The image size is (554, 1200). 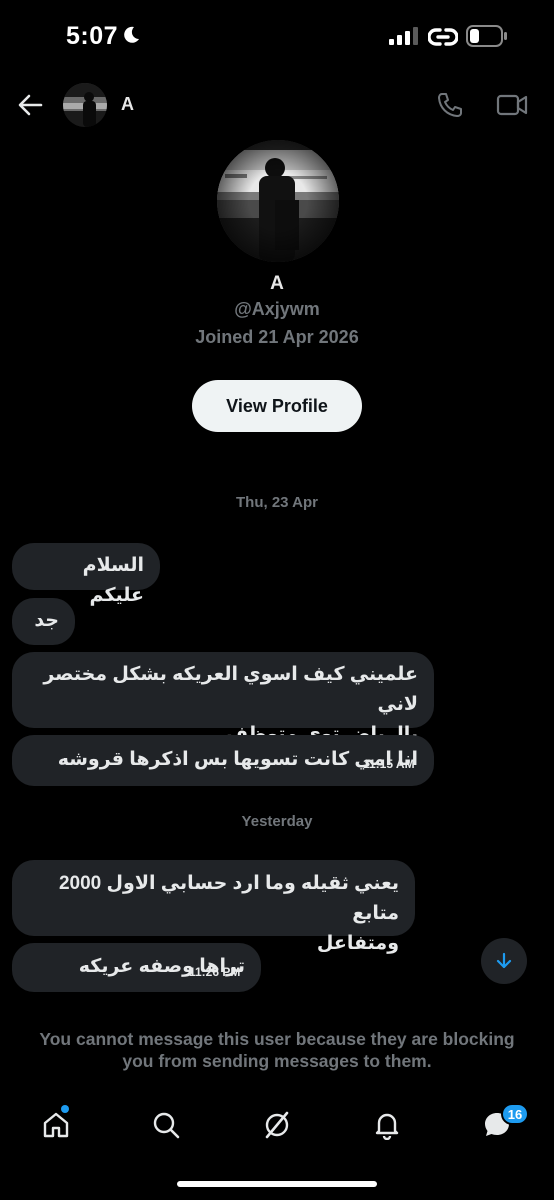 I want to click on scroll-to-bottom-button, so click(x=504, y=961).